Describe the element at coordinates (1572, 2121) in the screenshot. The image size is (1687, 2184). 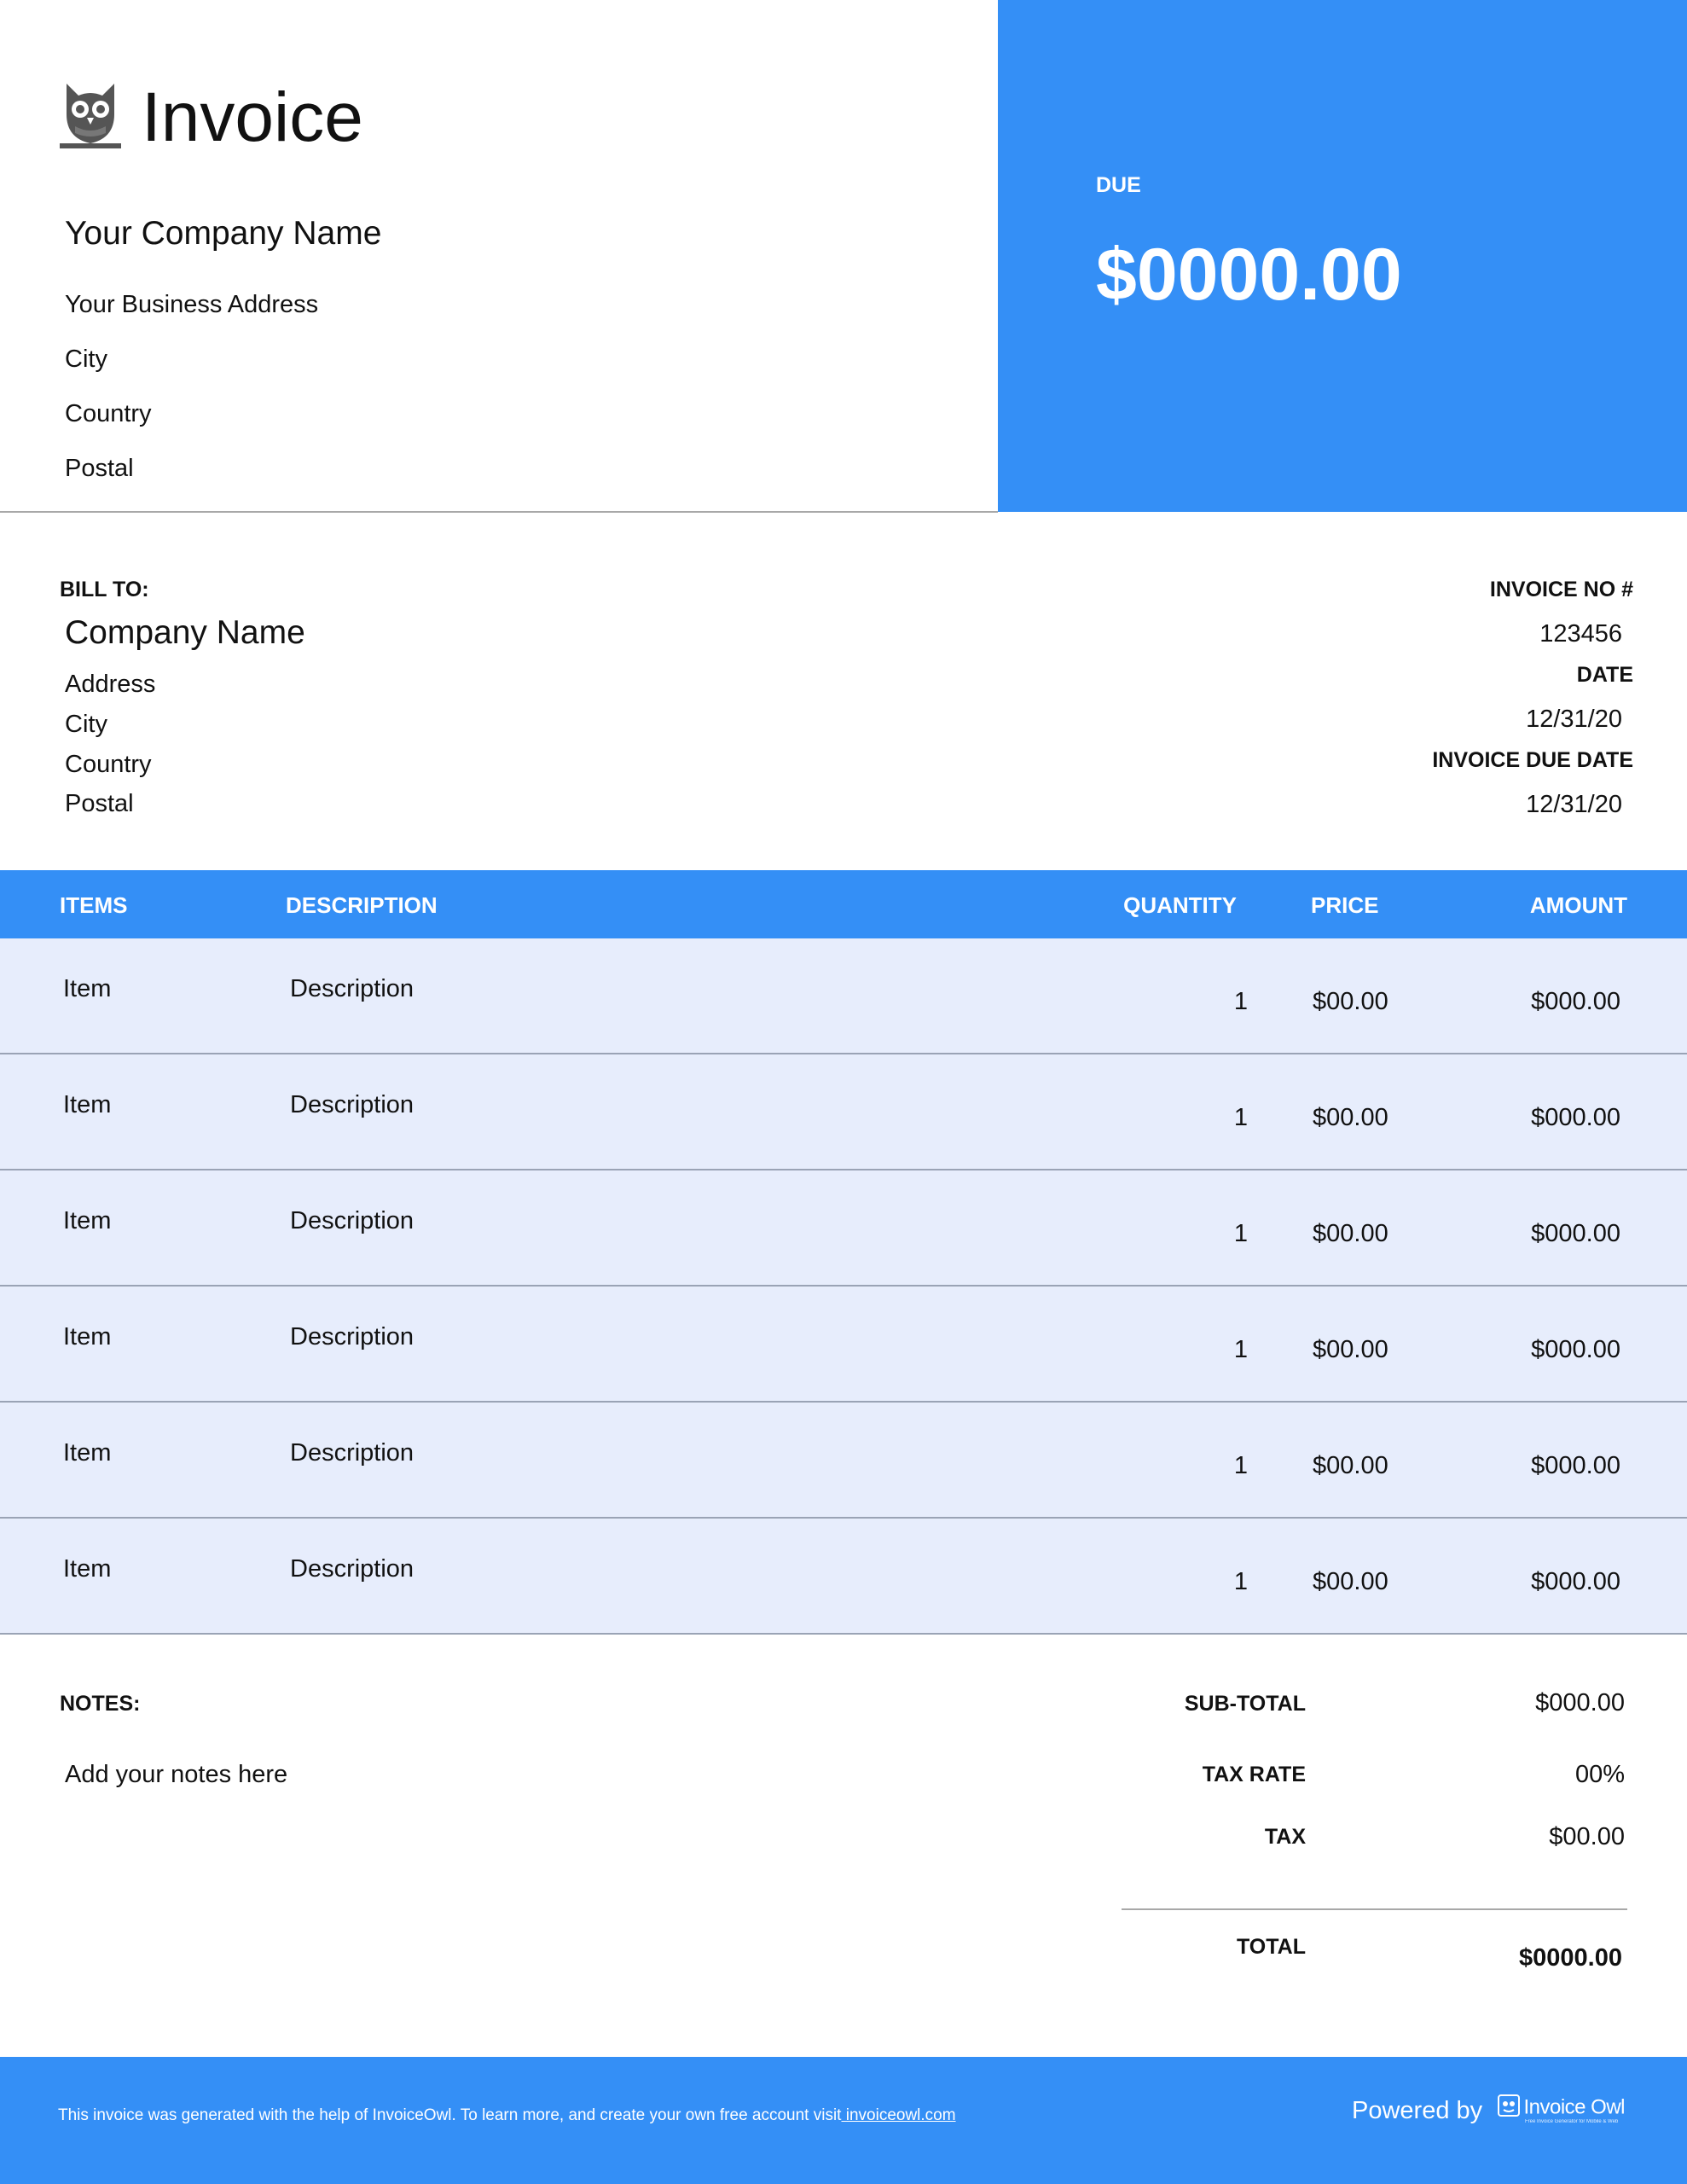
I see `brand-tagline: Free Invoice Generator for Mobile & Web` at that location.